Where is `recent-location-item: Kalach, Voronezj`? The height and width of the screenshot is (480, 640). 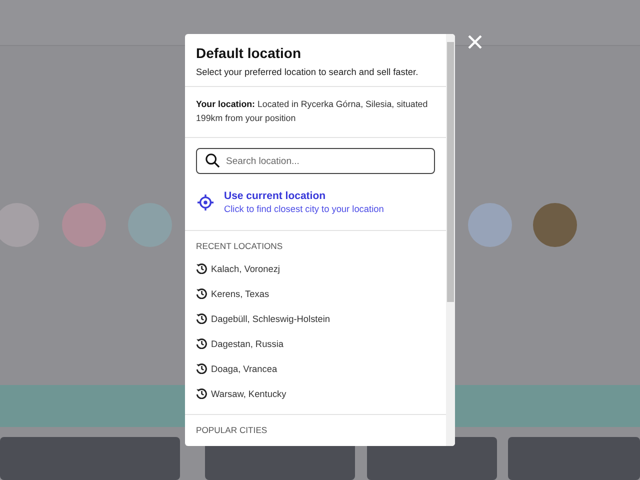
recent-location-item: Kalach, Voronezj is located at coordinates (245, 269).